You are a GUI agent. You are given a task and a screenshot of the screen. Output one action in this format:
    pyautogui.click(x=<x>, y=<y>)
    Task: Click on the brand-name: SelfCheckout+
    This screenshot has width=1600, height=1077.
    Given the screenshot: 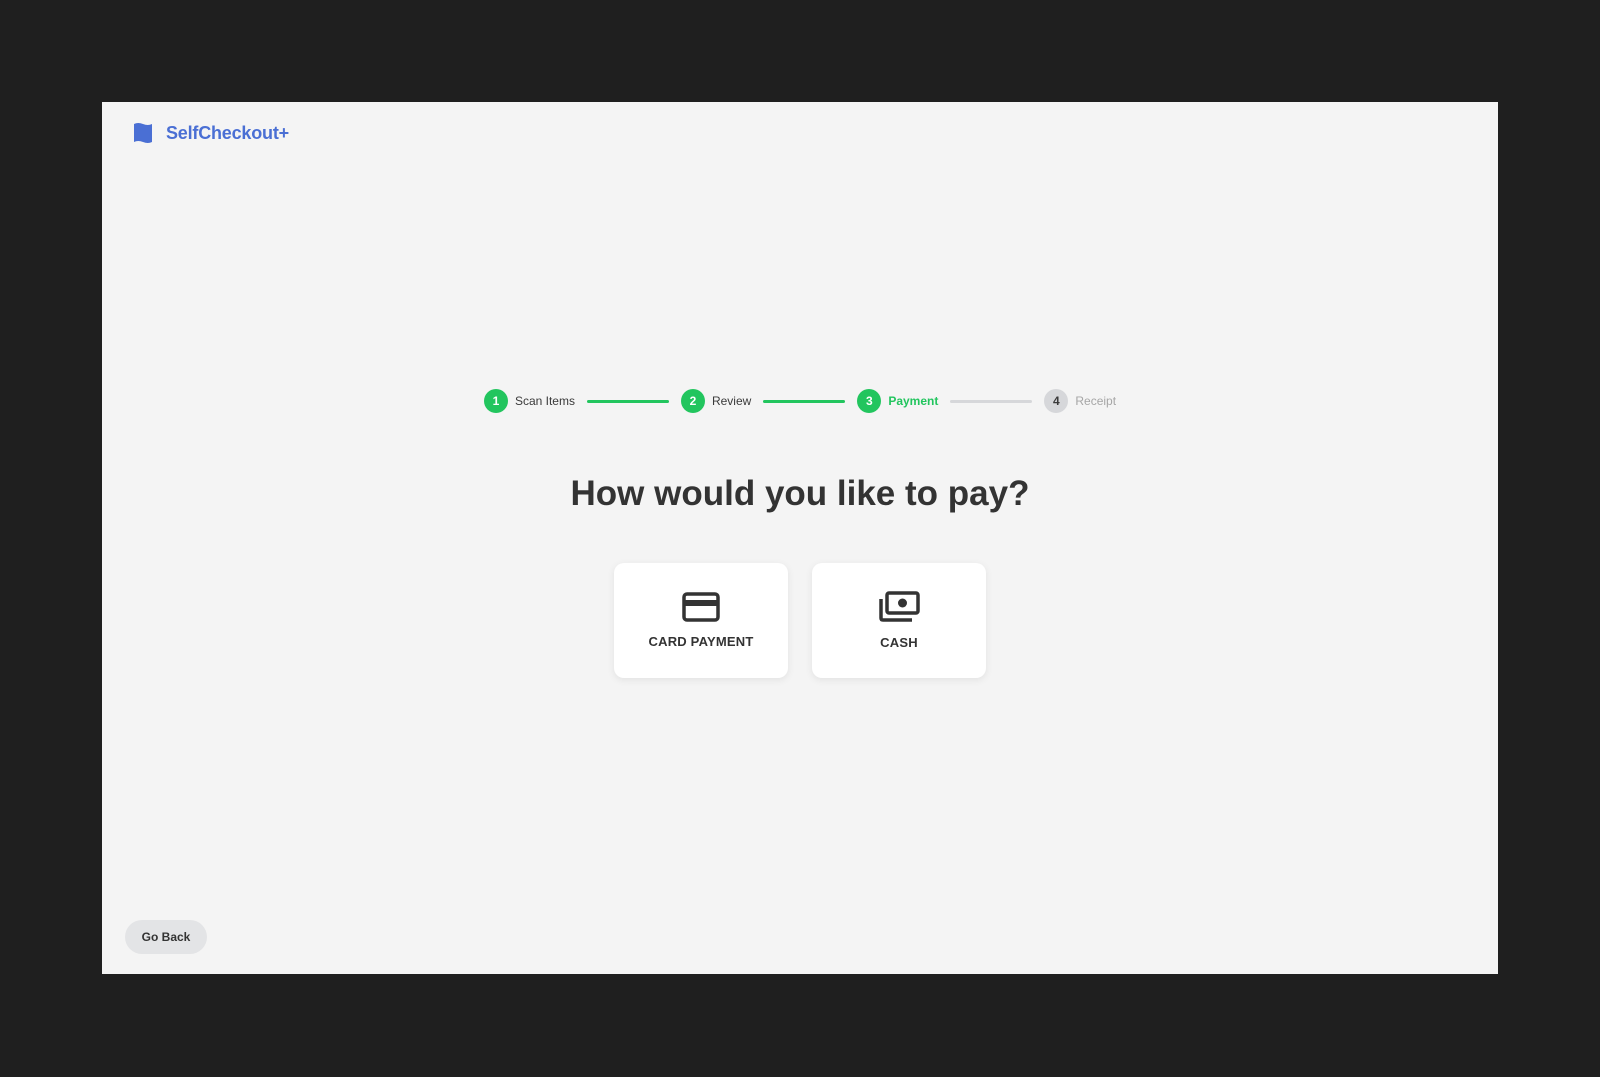 What is the action you would take?
    pyautogui.click(x=227, y=132)
    